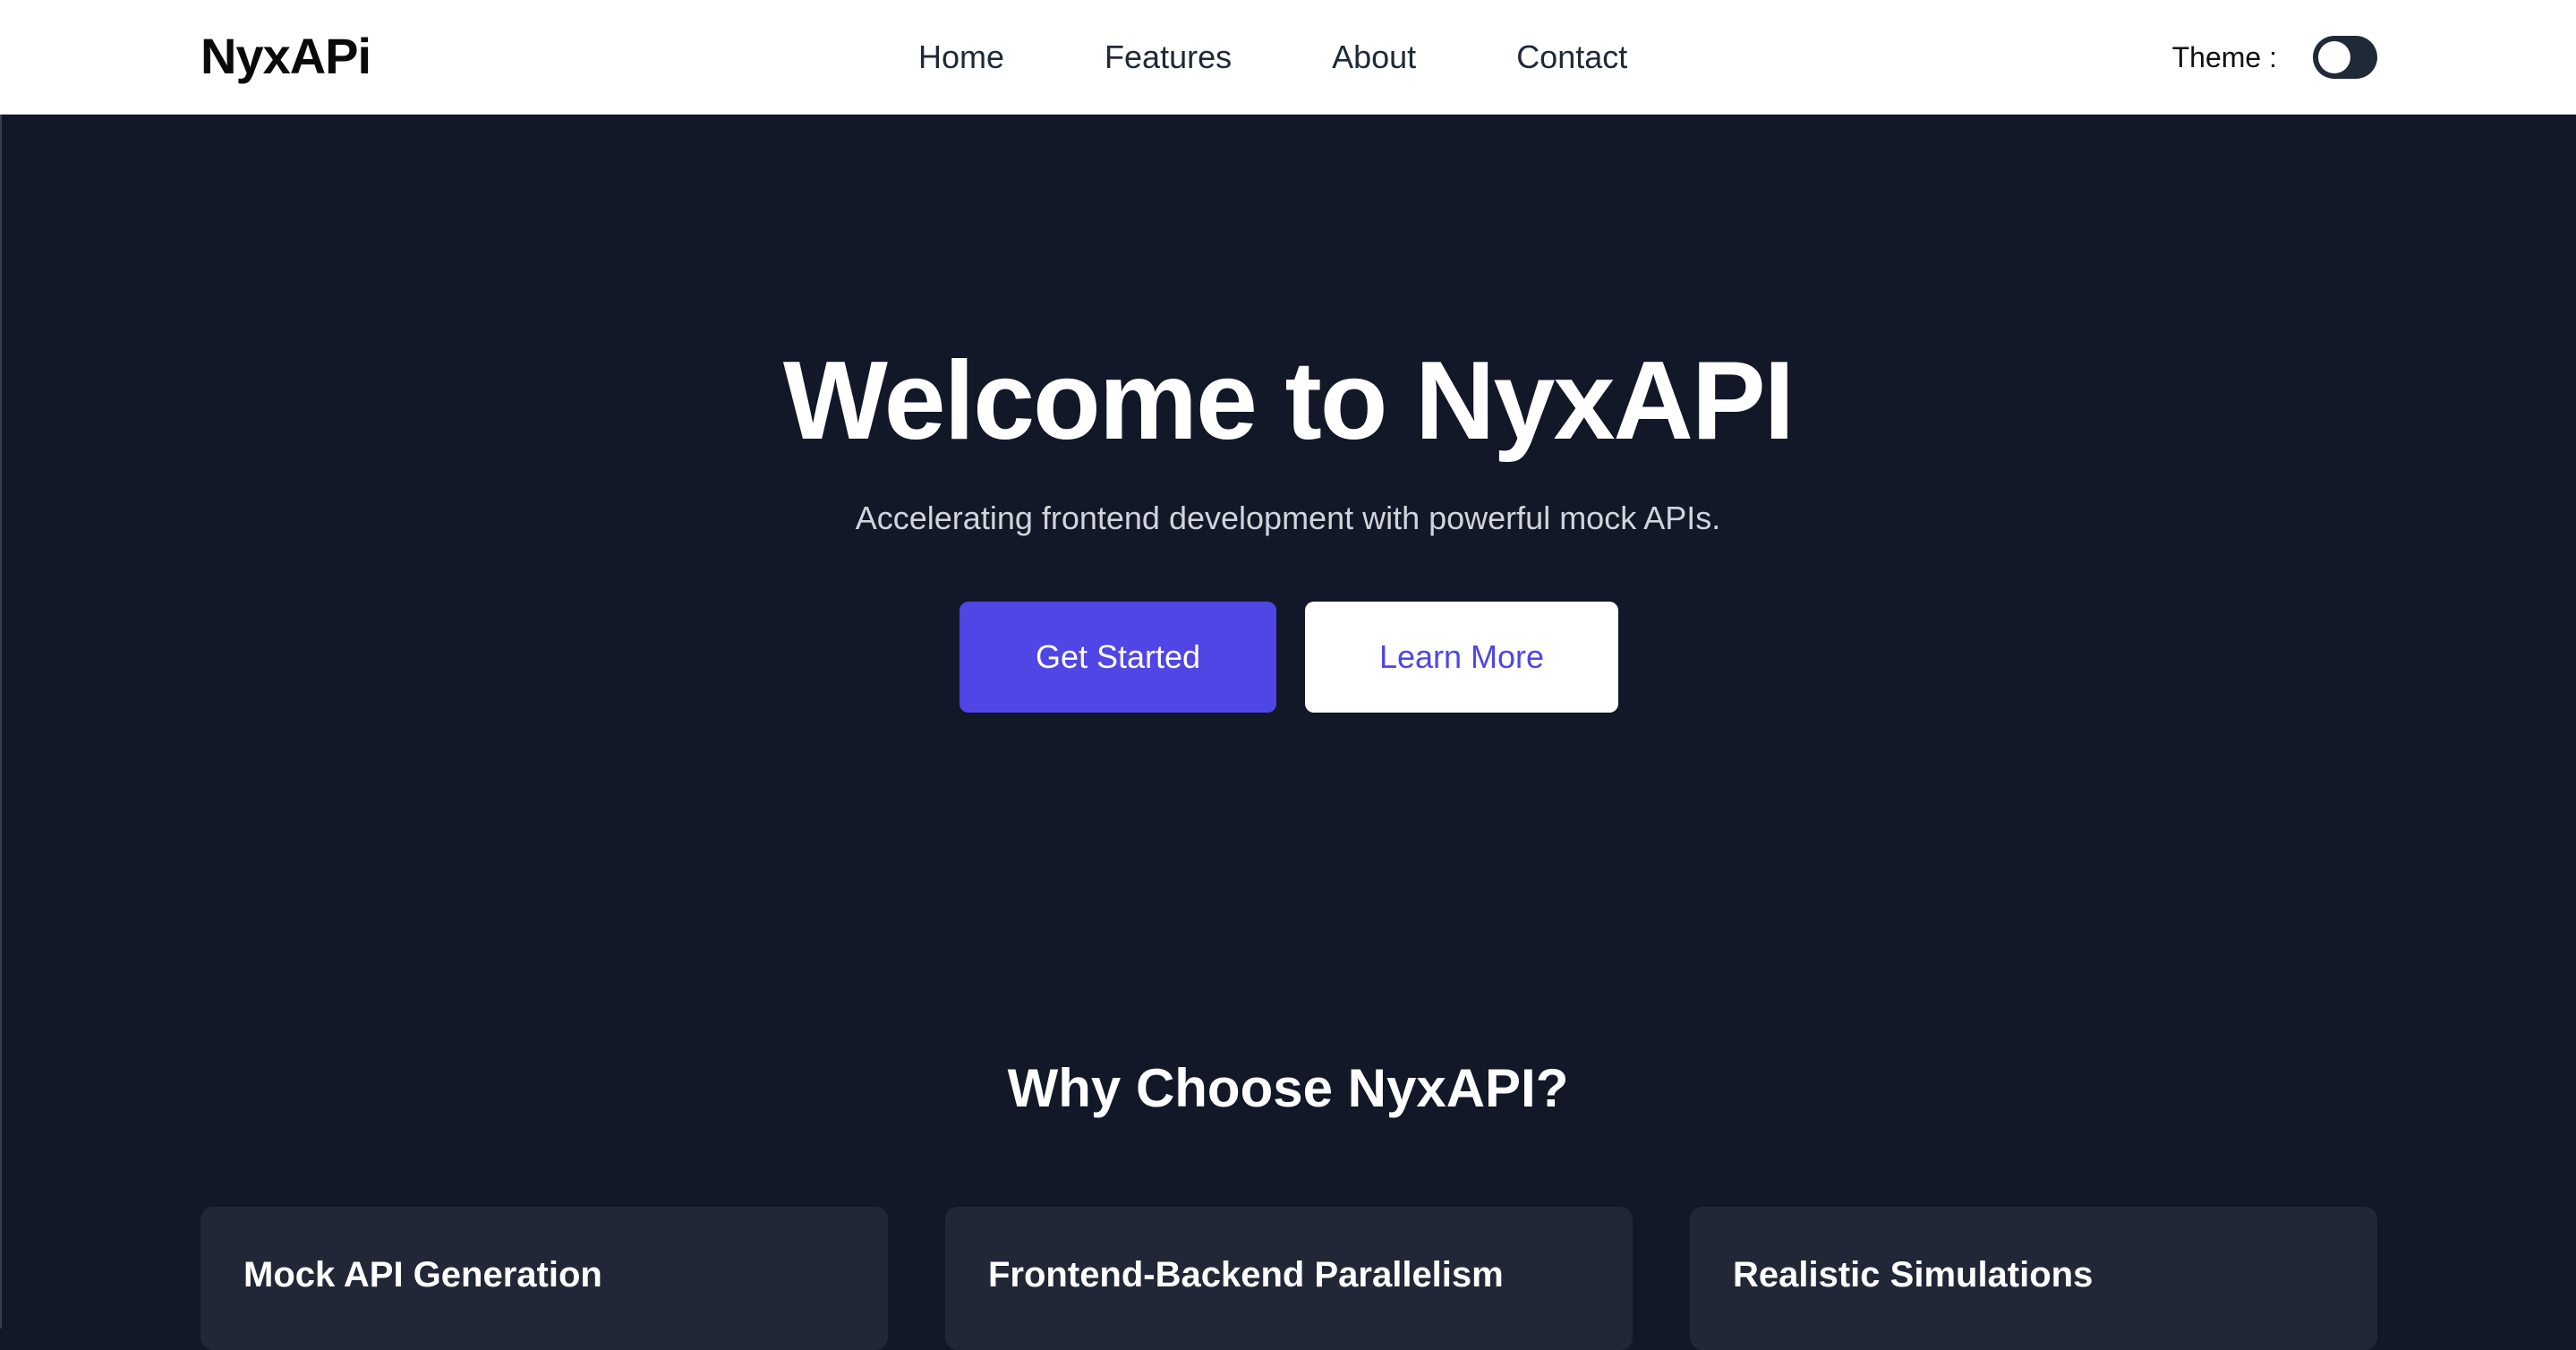 This screenshot has width=2576, height=1350. What do you see at coordinates (961, 57) in the screenshot?
I see `nav-link-home: Home` at bounding box center [961, 57].